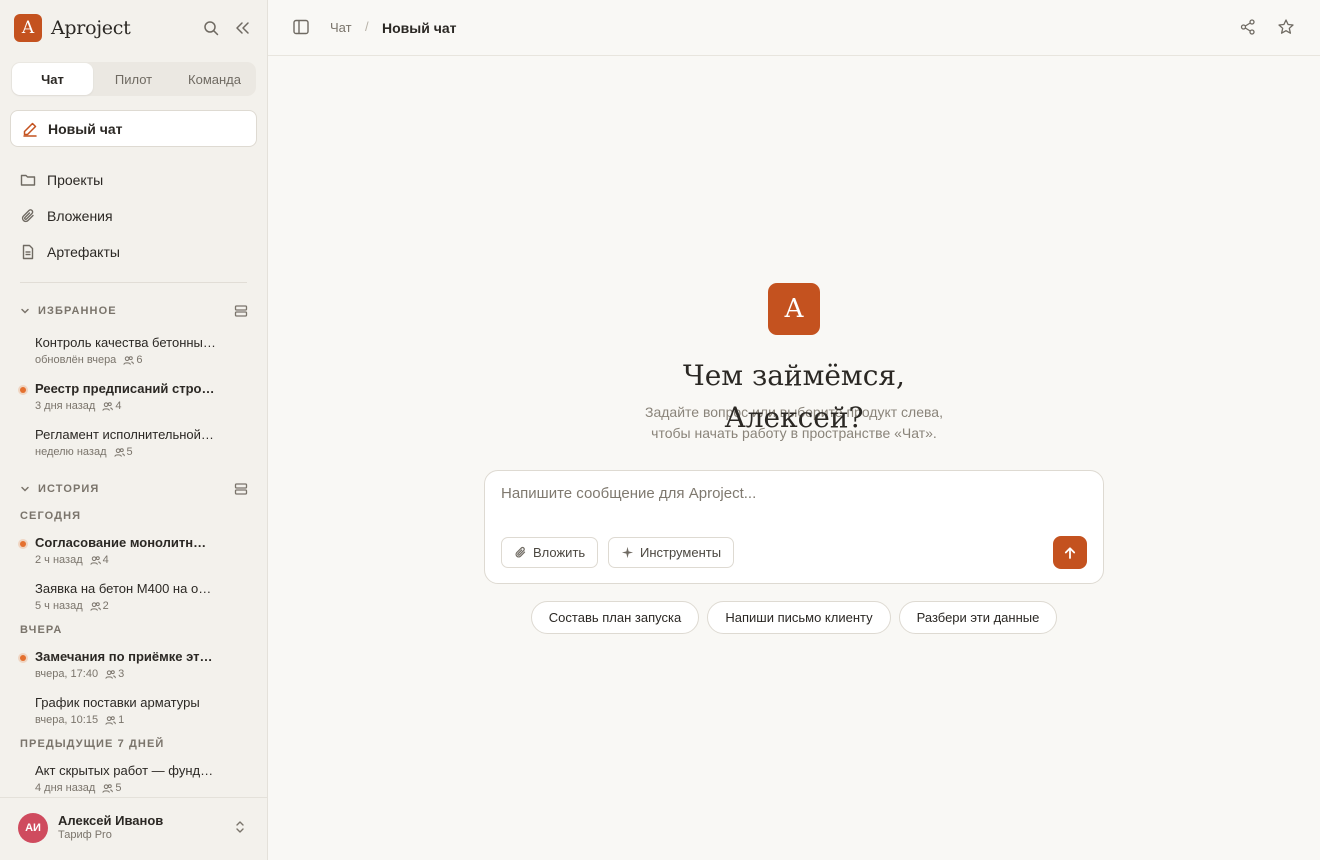 This screenshot has width=1320, height=860. I want to click on people-count: 5, so click(118, 788).